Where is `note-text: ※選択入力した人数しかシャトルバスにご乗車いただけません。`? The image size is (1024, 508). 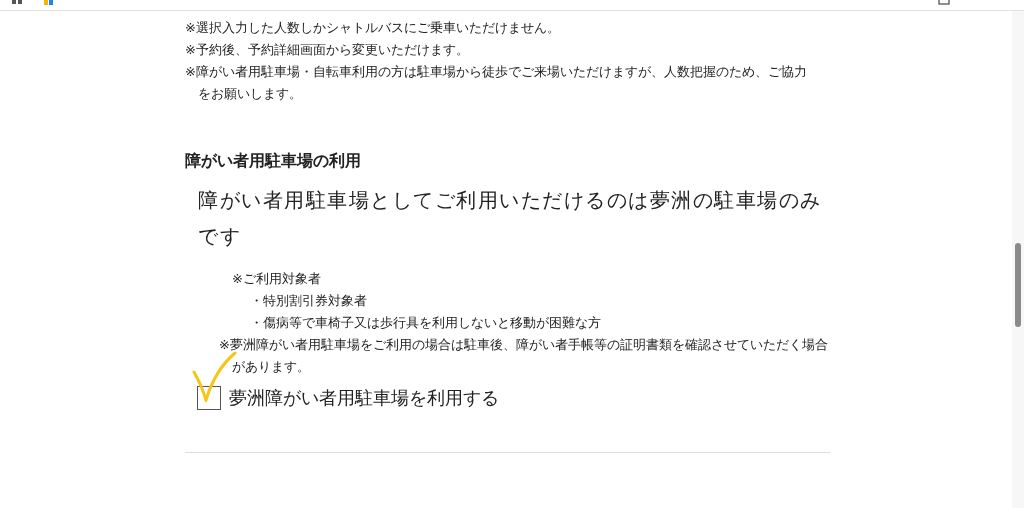 note-text: ※選択入力した人数しかシャトルバスにご乗車いただけません。 is located at coordinates (373, 28).